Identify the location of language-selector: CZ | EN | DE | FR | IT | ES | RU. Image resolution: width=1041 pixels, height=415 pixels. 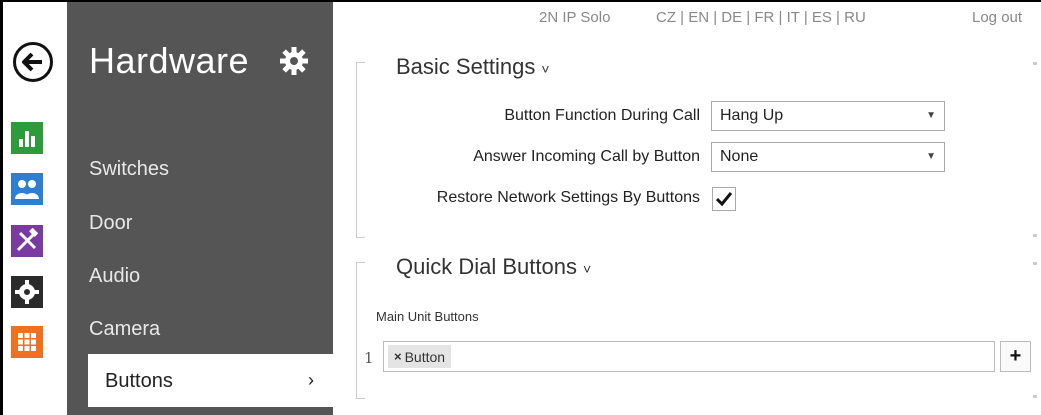
(761, 17).